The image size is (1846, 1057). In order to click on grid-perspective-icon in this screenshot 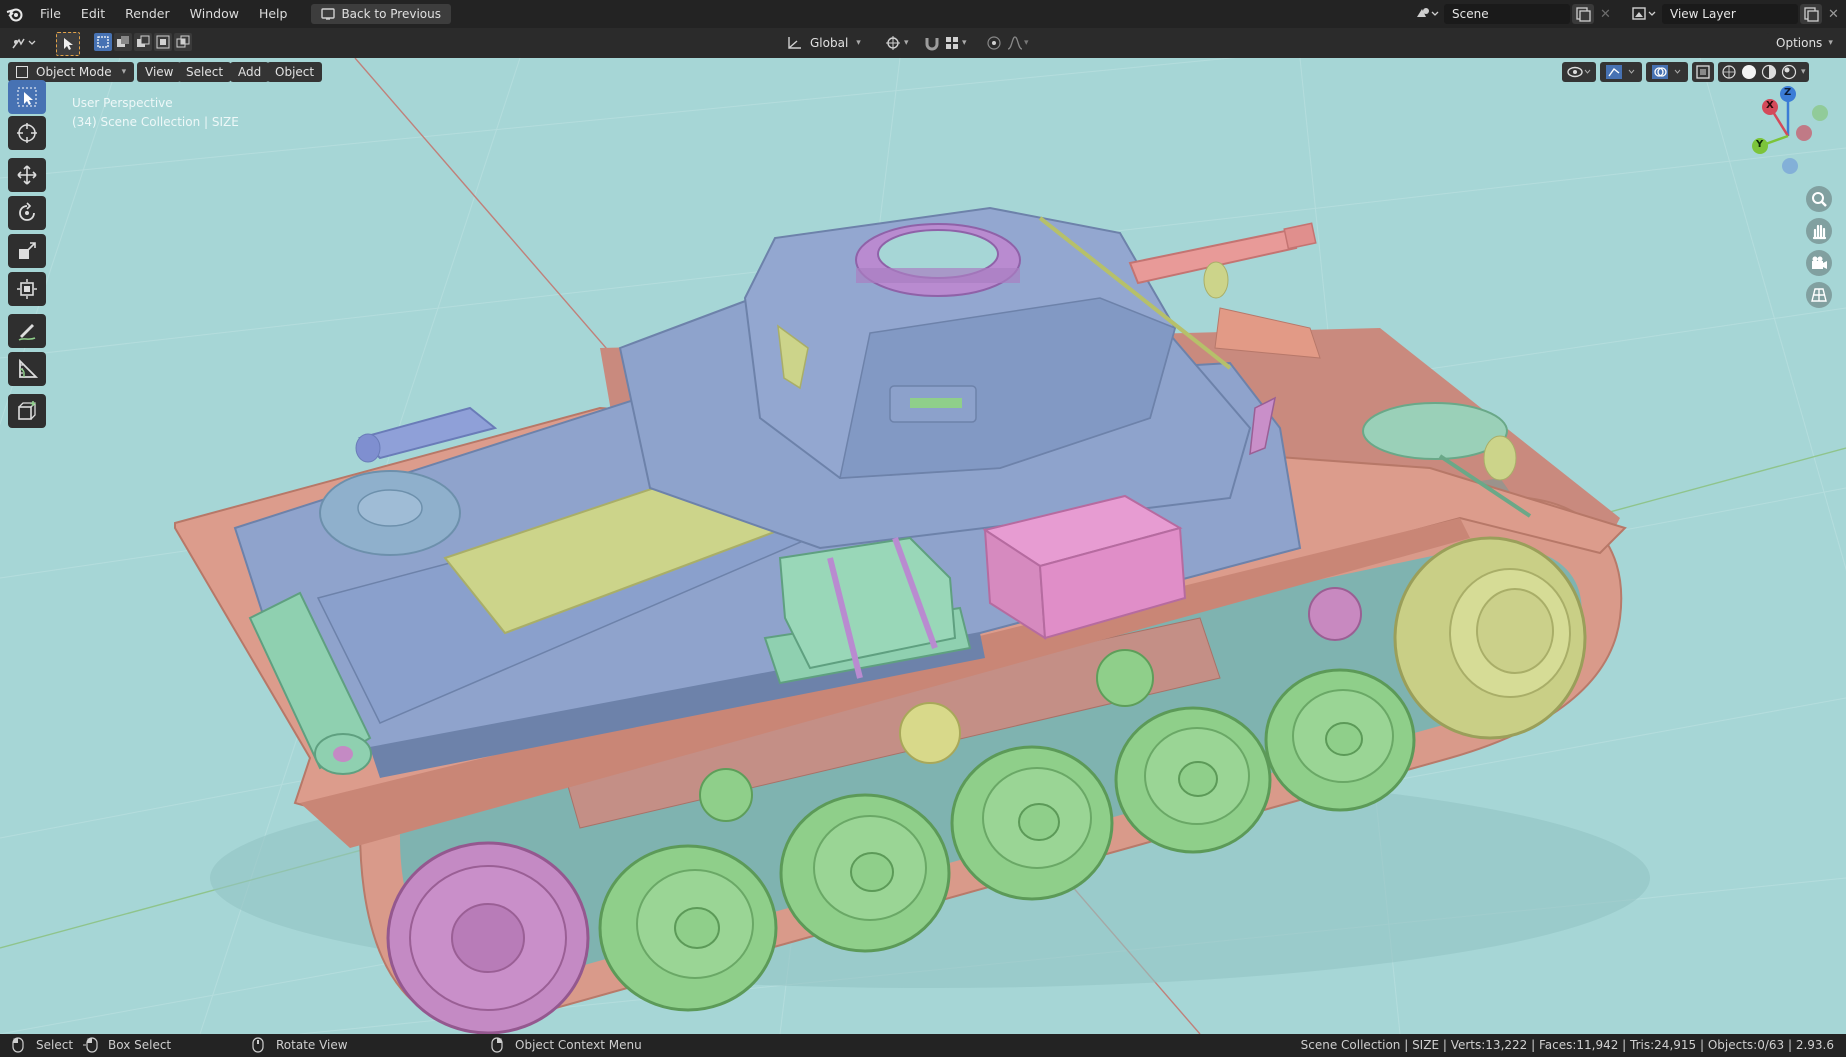, I will do `click(1819, 295)`.